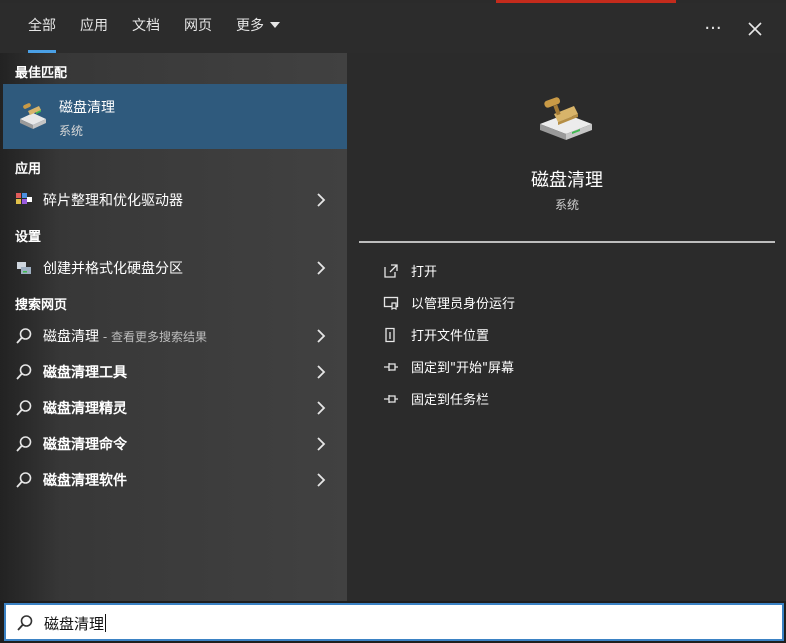 The width and height of the screenshot is (786, 643). I want to click on app-result-defrag: 碎片整理和优化驱动器, so click(175, 200).